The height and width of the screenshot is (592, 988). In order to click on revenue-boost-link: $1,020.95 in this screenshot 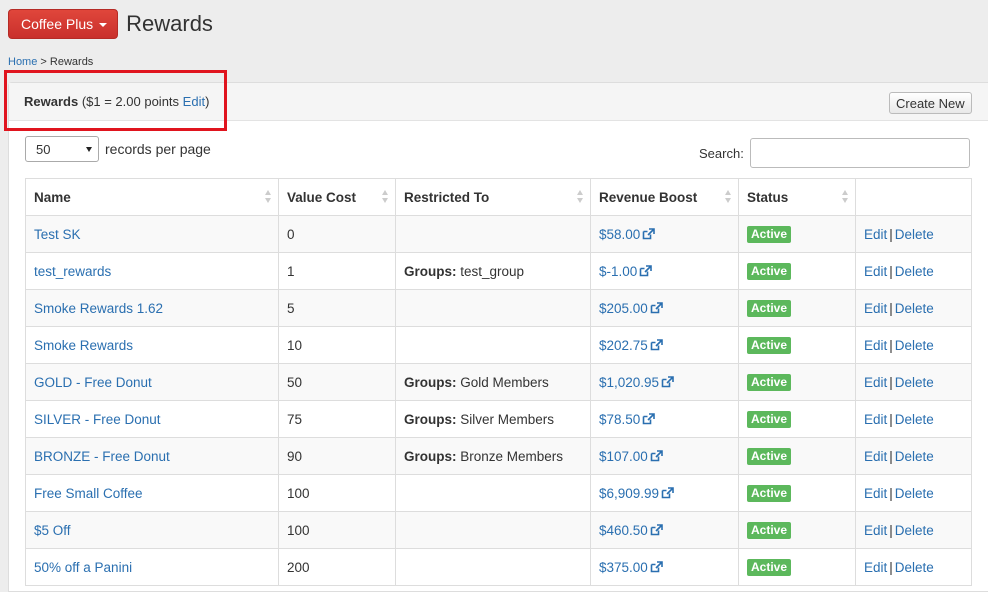, I will do `click(636, 382)`.